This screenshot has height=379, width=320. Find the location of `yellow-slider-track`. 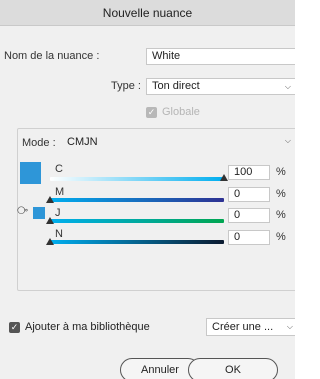

yellow-slider-track is located at coordinates (137, 221).